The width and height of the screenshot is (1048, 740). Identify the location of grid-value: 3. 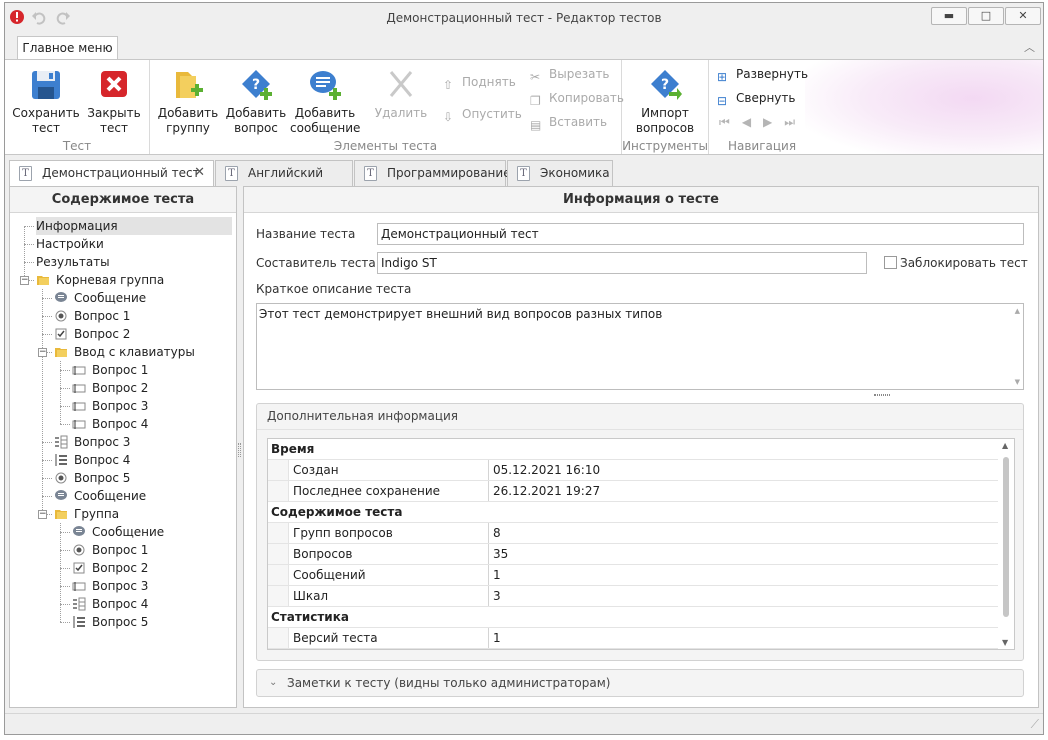
(742, 596).